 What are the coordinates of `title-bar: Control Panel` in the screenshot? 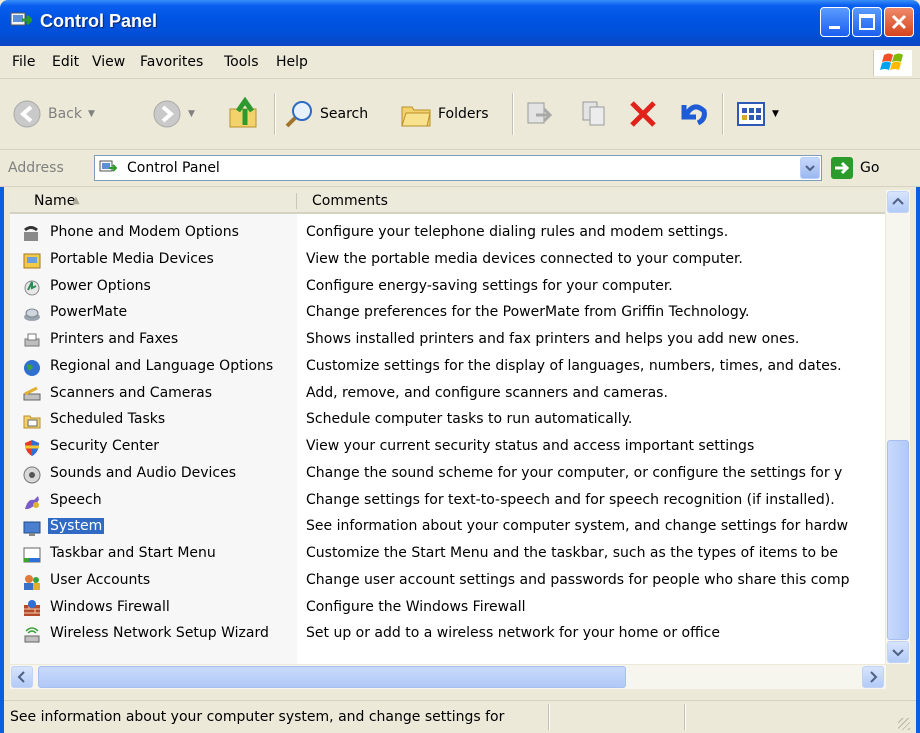 It's located at (460, 23).